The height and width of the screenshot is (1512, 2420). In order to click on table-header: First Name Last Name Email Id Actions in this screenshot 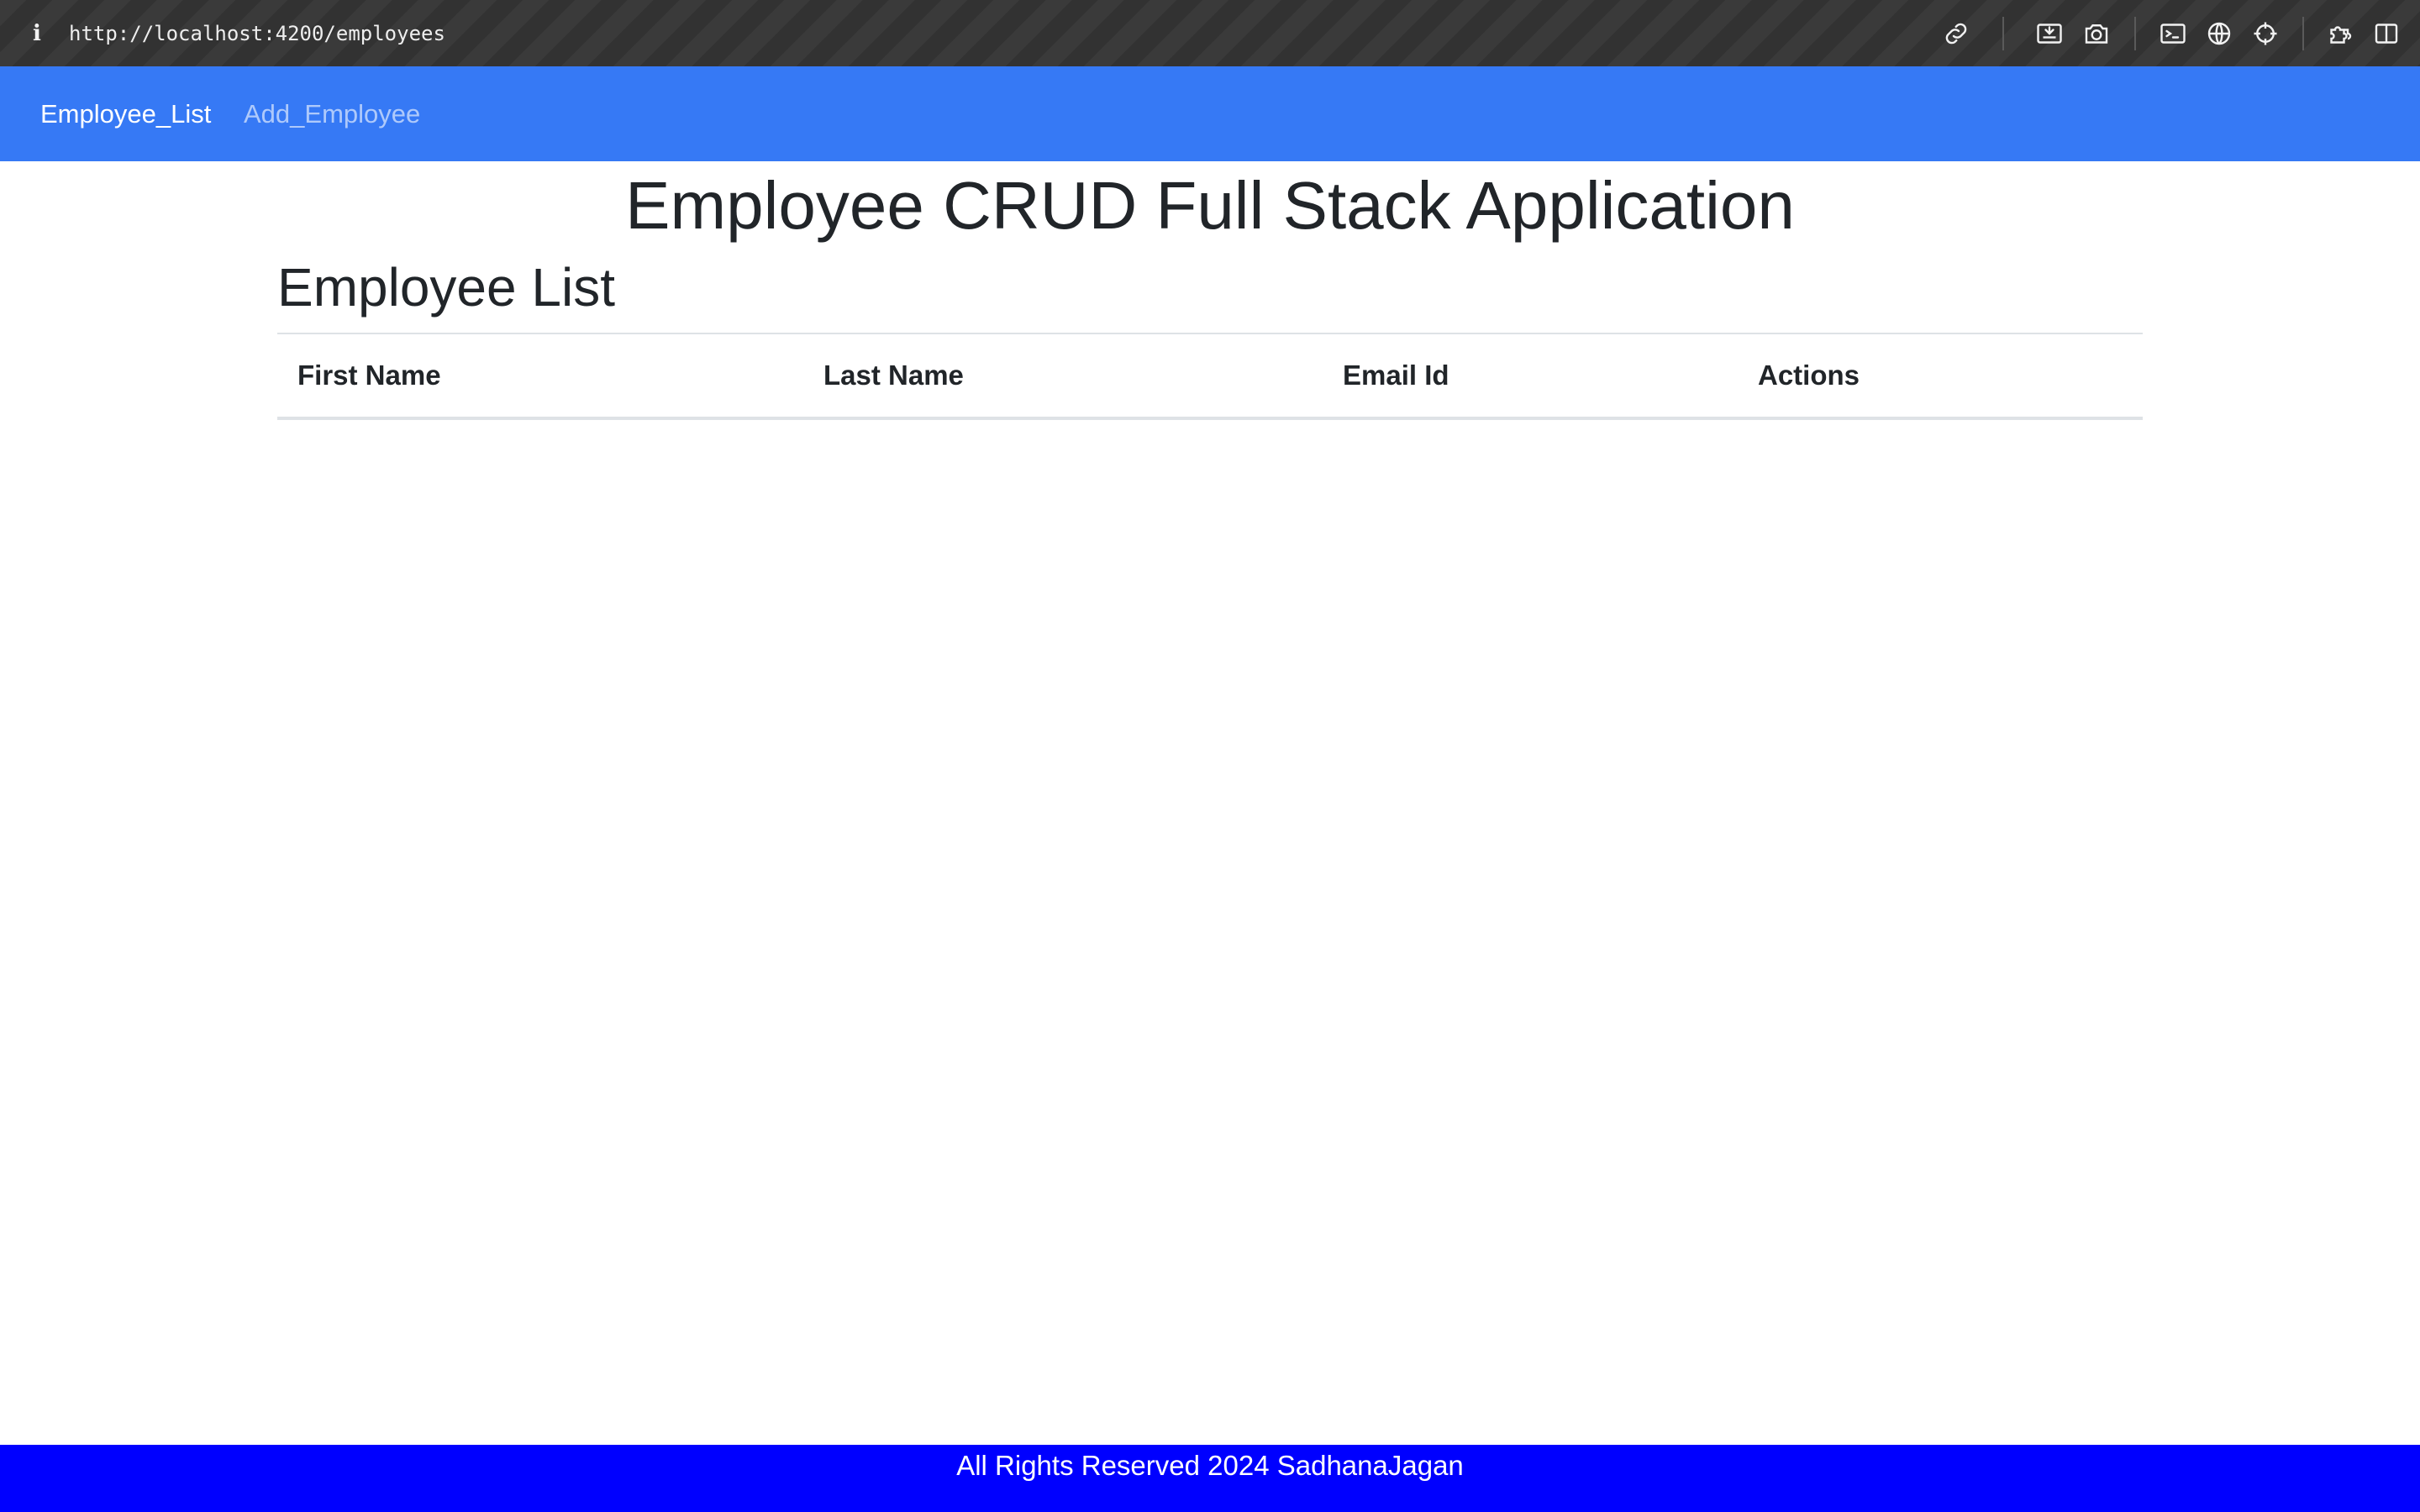, I will do `click(1210, 376)`.